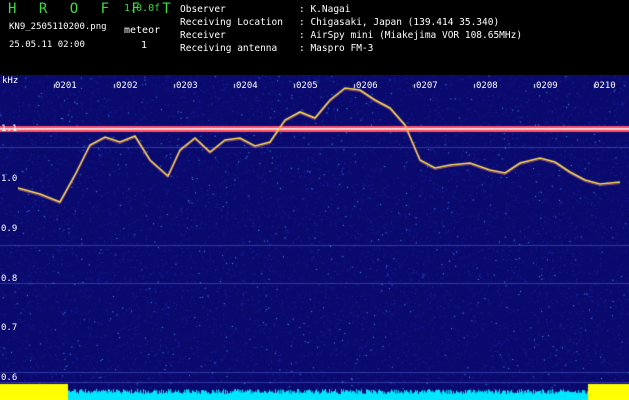  I want to click on x-tick-label: 0202, so click(127, 86).